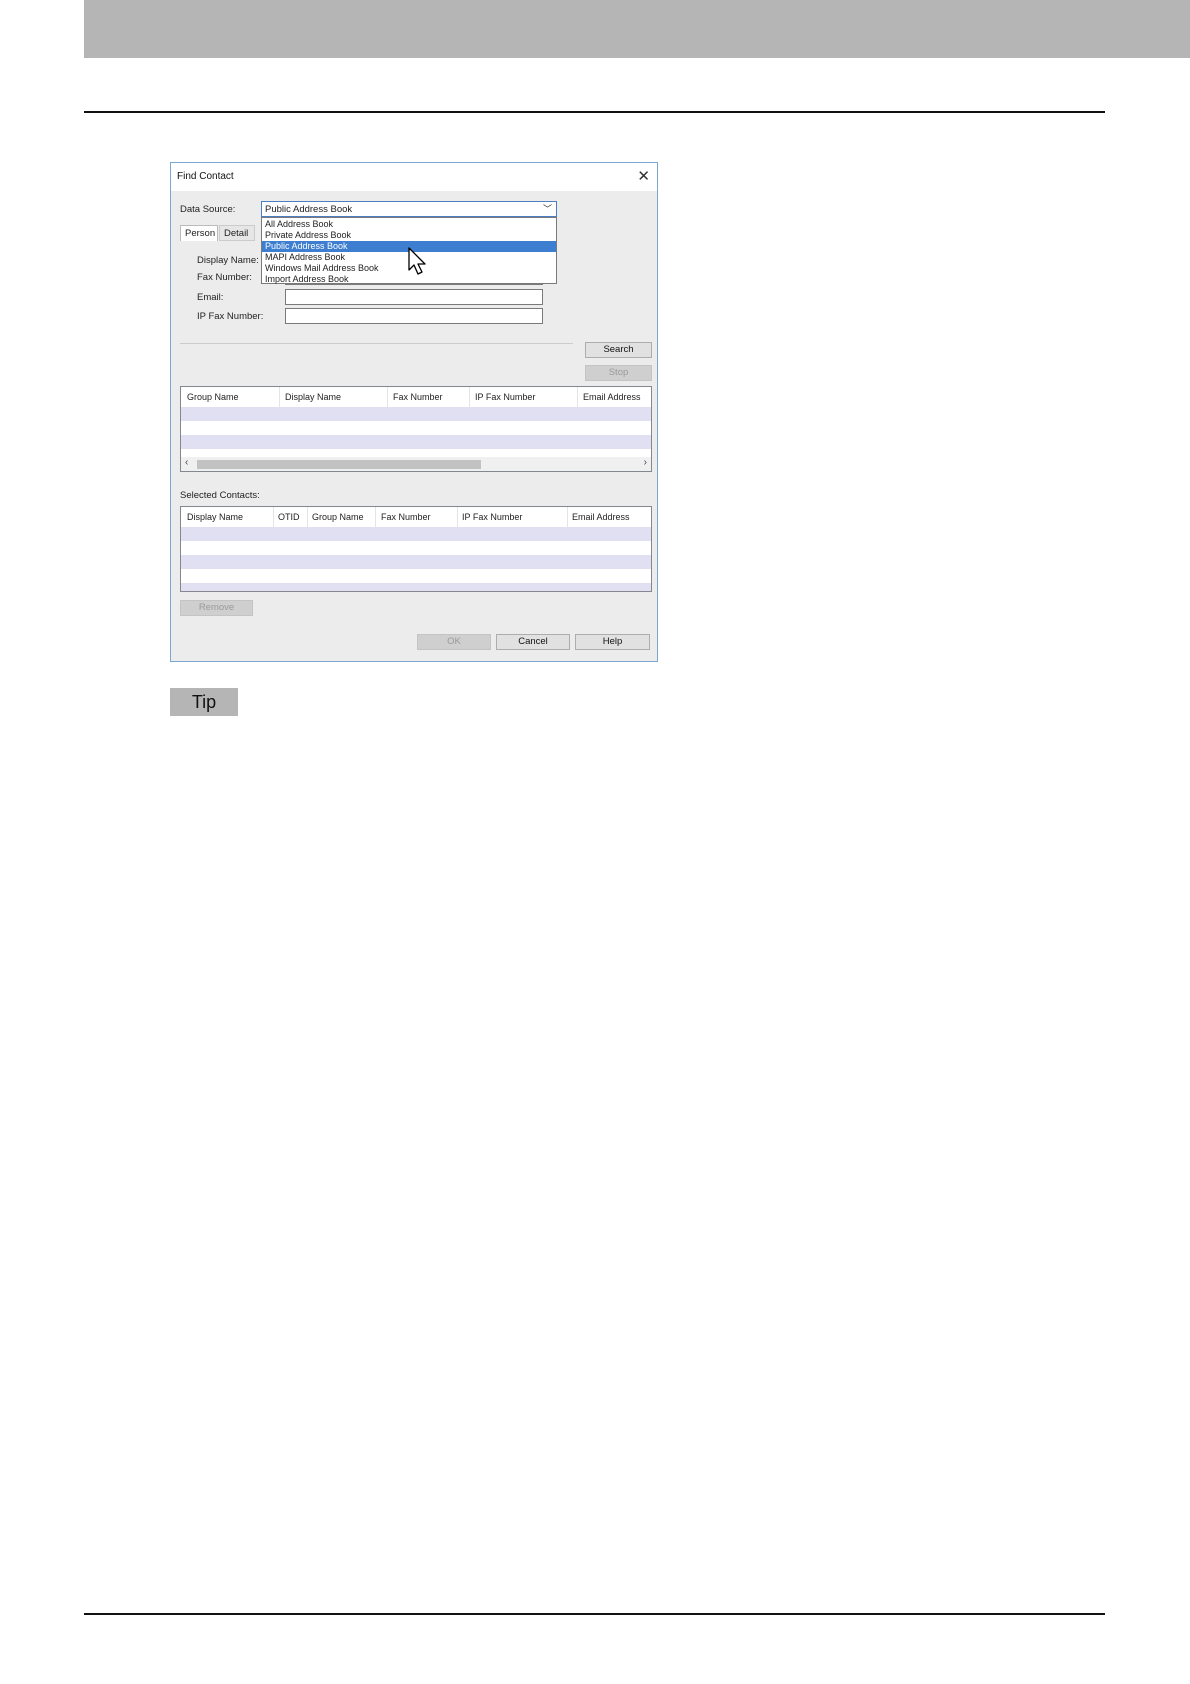  What do you see at coordinates (637, 29) in the screenshot?
I see `page-header-bar` at bounding box center [637, 29].